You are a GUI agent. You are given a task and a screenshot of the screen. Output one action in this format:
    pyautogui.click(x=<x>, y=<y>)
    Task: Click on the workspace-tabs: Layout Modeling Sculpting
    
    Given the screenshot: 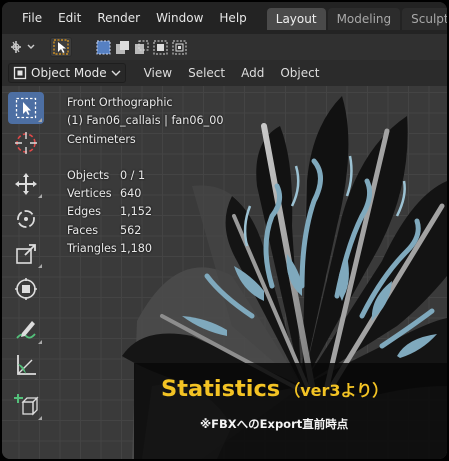 What is the action you would take?
    pyautogui.click(x=356, y=18)
    